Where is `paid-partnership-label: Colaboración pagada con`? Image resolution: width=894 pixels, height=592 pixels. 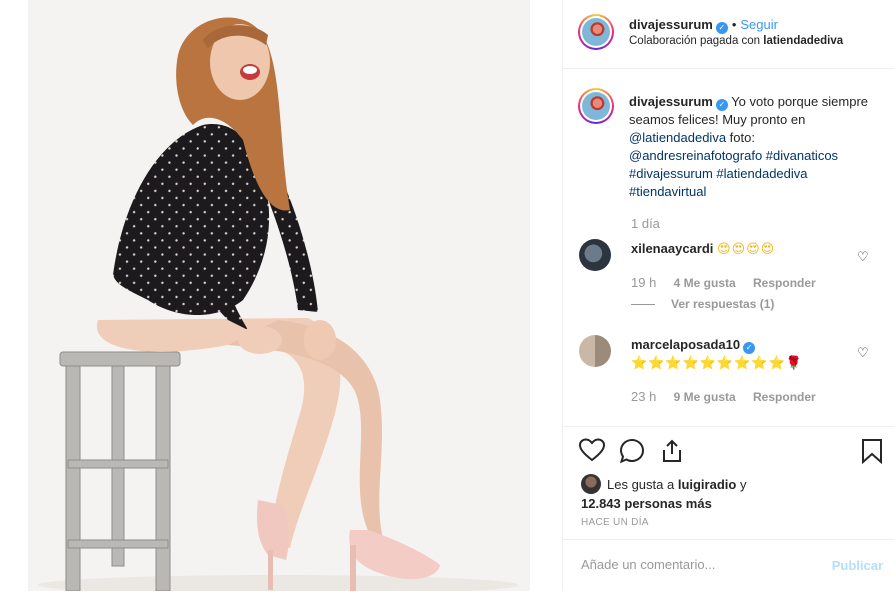 paid-partnership-label: Colaboración pagada con is located at coordinates (695, 41).